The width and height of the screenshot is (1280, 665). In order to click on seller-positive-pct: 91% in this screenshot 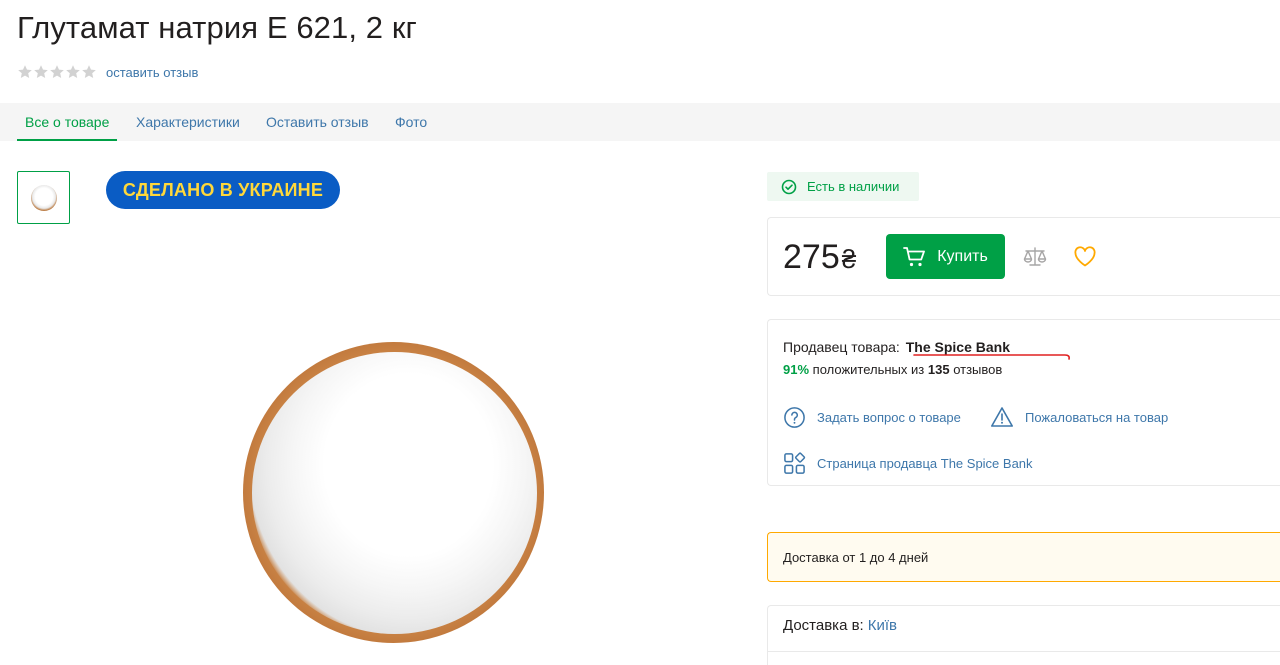, I will do `click(796, 369)`.